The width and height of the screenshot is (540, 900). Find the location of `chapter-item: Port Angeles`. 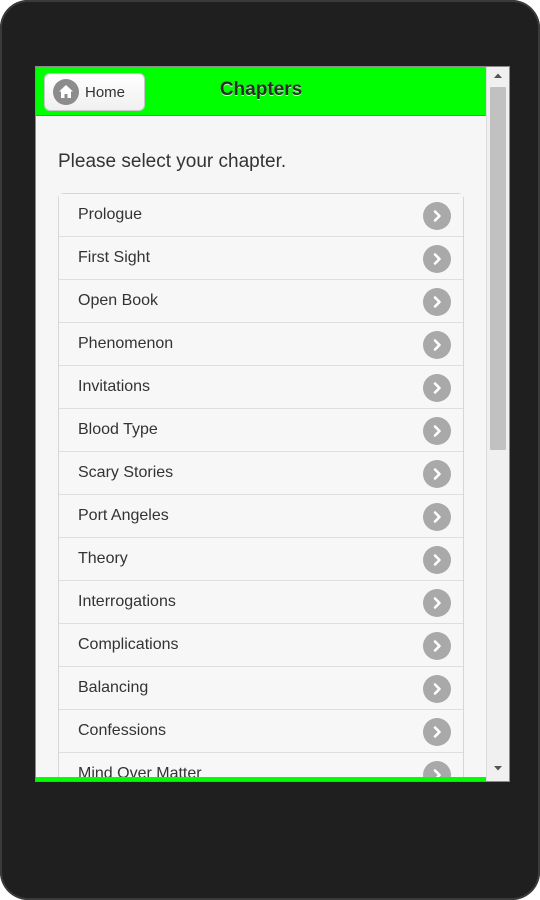

chapter-item: Port Angeles is located at coordinates (261, 516).